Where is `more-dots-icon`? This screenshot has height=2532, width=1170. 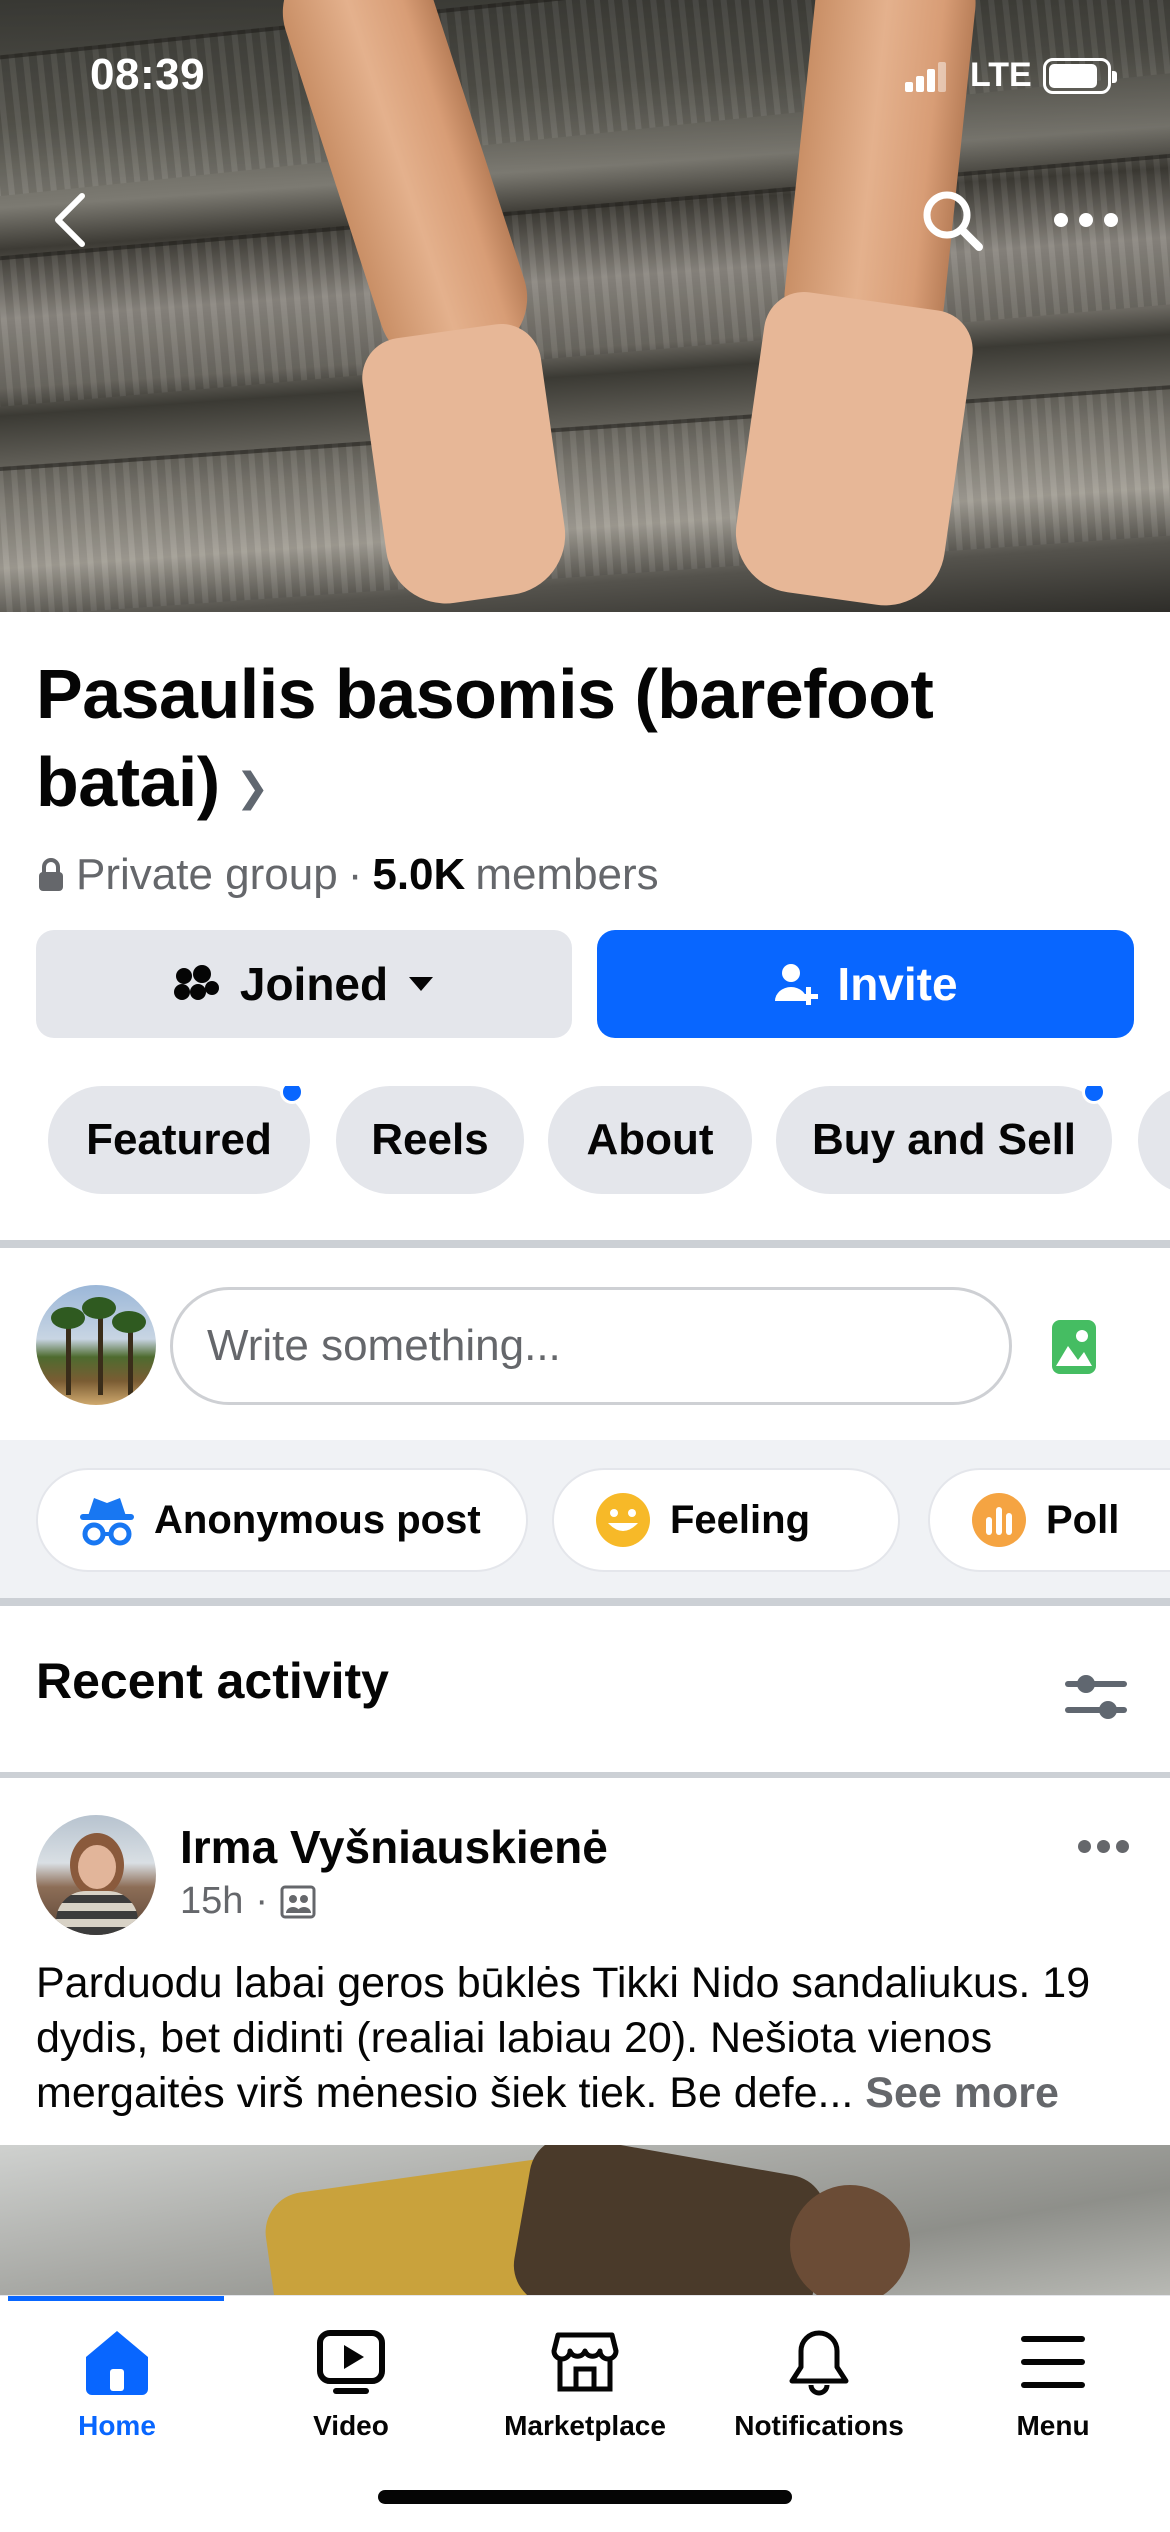
more-dots-icon is located at coordinates (1086, 220).